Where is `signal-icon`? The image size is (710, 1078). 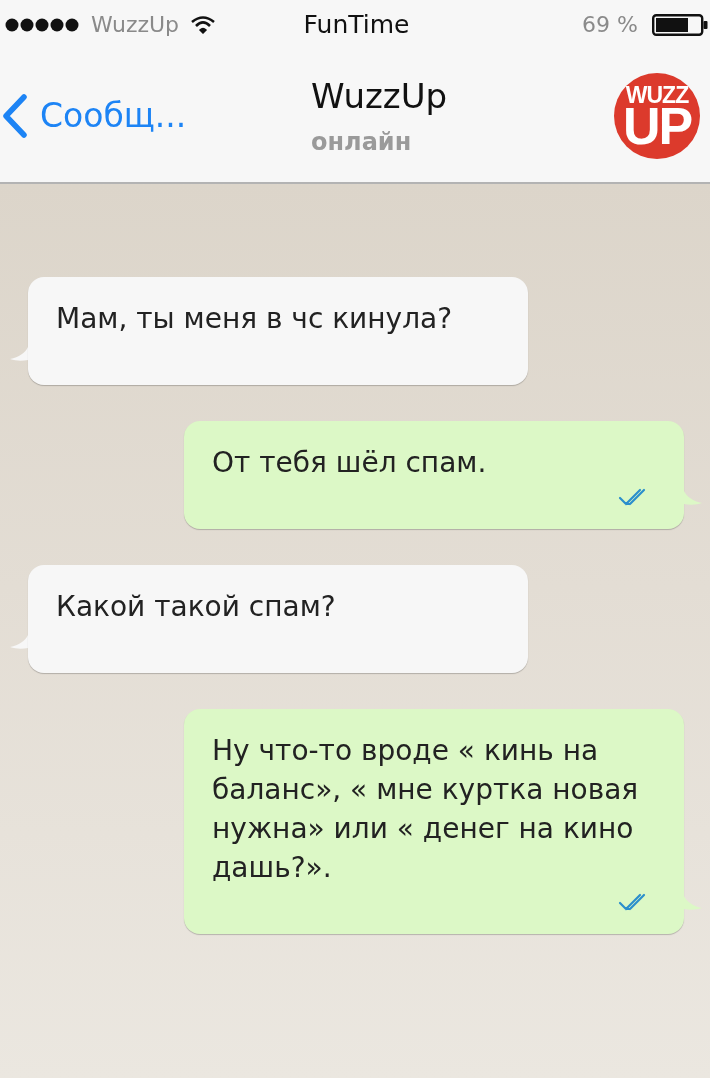 signal-icon is located at coordinates (42, 25).